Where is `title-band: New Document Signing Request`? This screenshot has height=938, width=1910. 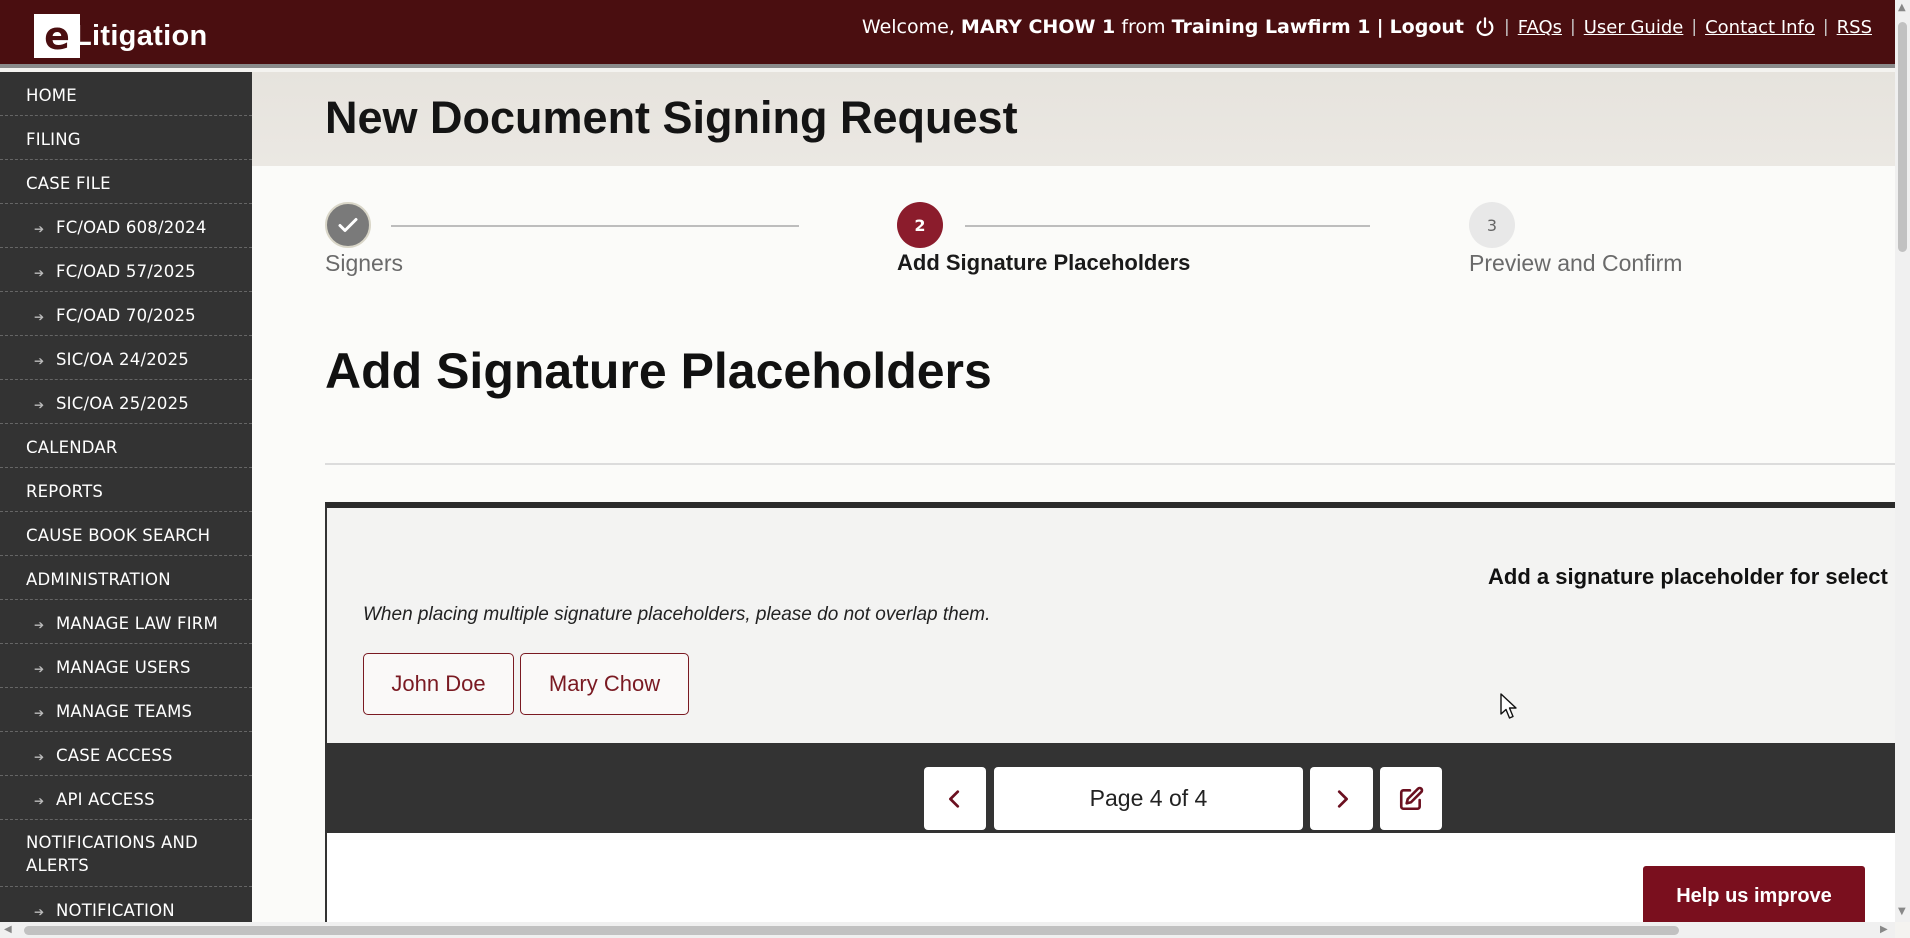
title-band: New Document Signing Request is located at coordinates (1073, 119).